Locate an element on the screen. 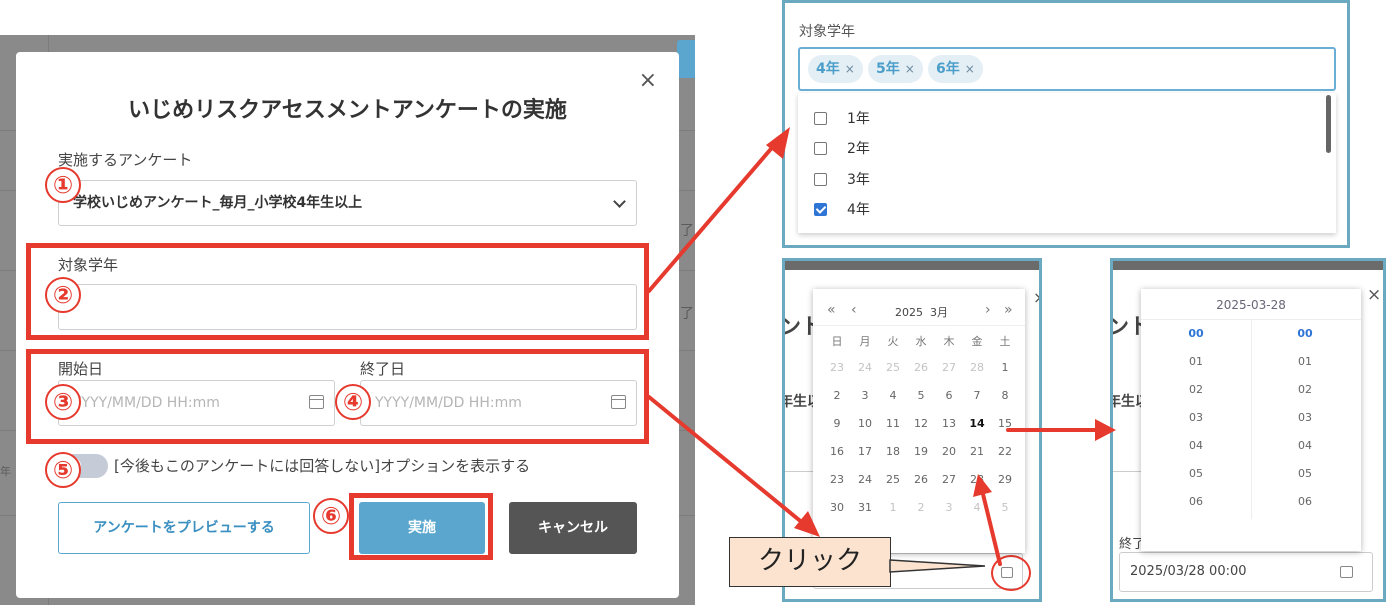 Image resolution: width=1388 pixels, height=610 pixels. callout-pointer is located at coordinates (937, 566).